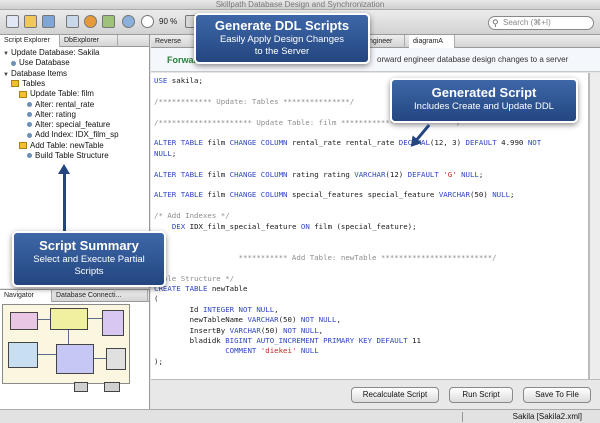 The width and height of the screenshot is (600, 423). I want to click on tree-item: Tables, so click(28, 84).